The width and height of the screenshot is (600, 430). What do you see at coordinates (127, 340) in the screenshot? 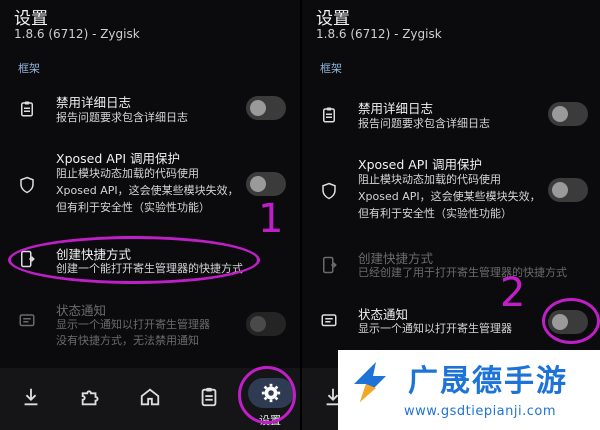
I see `setting-desc-line2: 没有快捷方式，无法禁用通知` at bounding box center [127, 340].